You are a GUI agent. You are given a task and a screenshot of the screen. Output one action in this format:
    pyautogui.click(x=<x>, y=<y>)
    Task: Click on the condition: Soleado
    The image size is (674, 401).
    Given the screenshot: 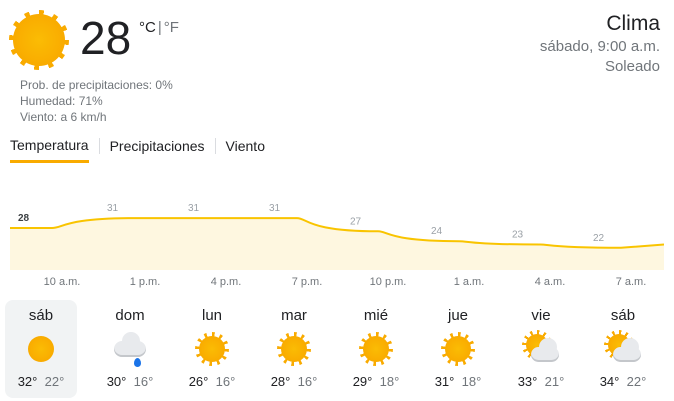 What is the action you would take?
    pyautogui.click(x=632, y=66)
    